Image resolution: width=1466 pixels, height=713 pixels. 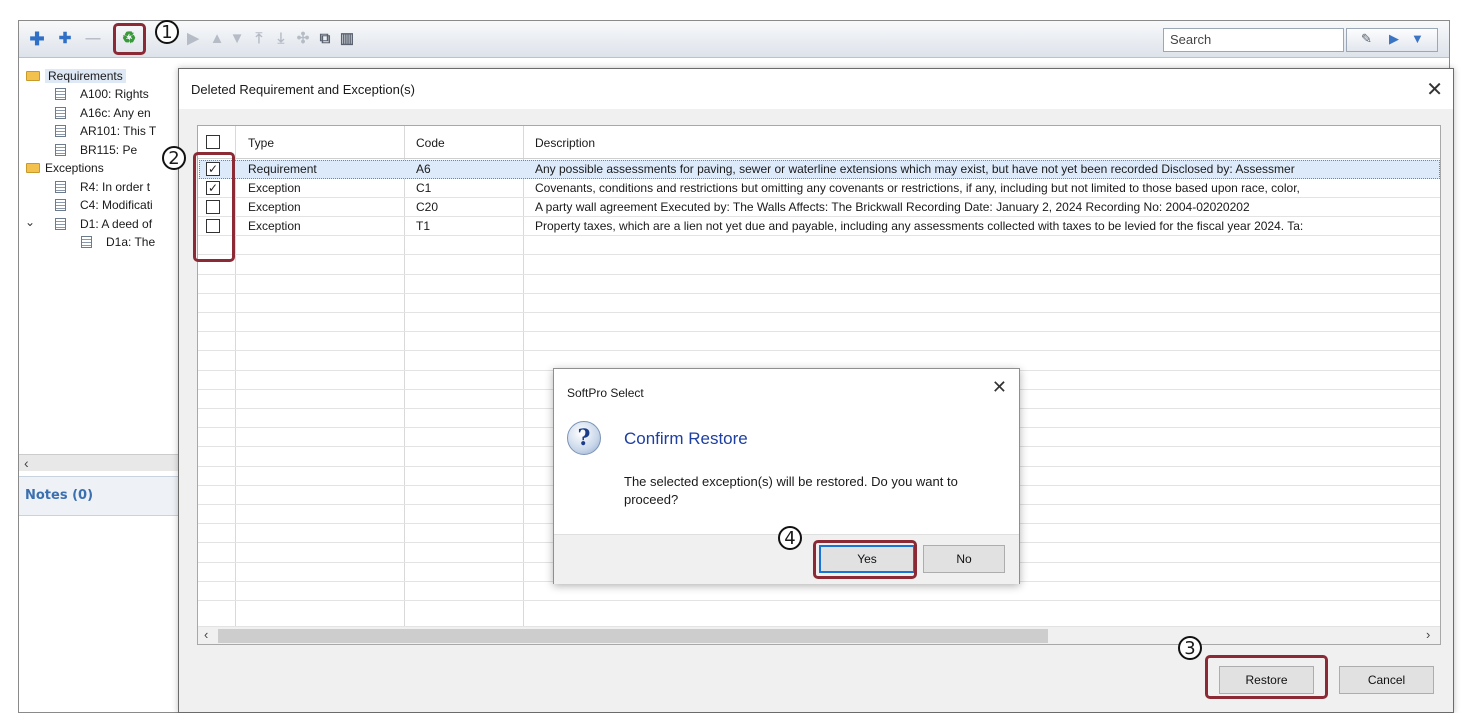 I want to click on move-up-icon: ▲, so click(x=217, y=39).